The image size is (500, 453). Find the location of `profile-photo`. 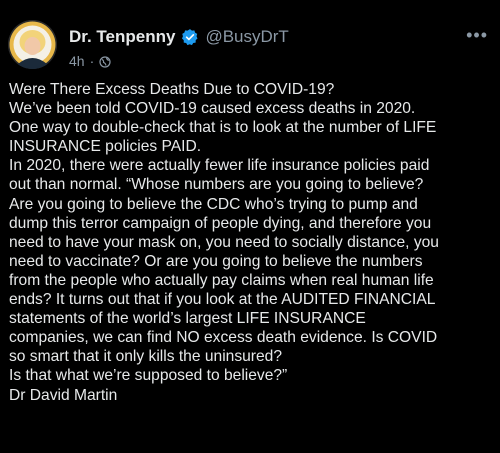

profile-photo is located at coordinates (32, 44).